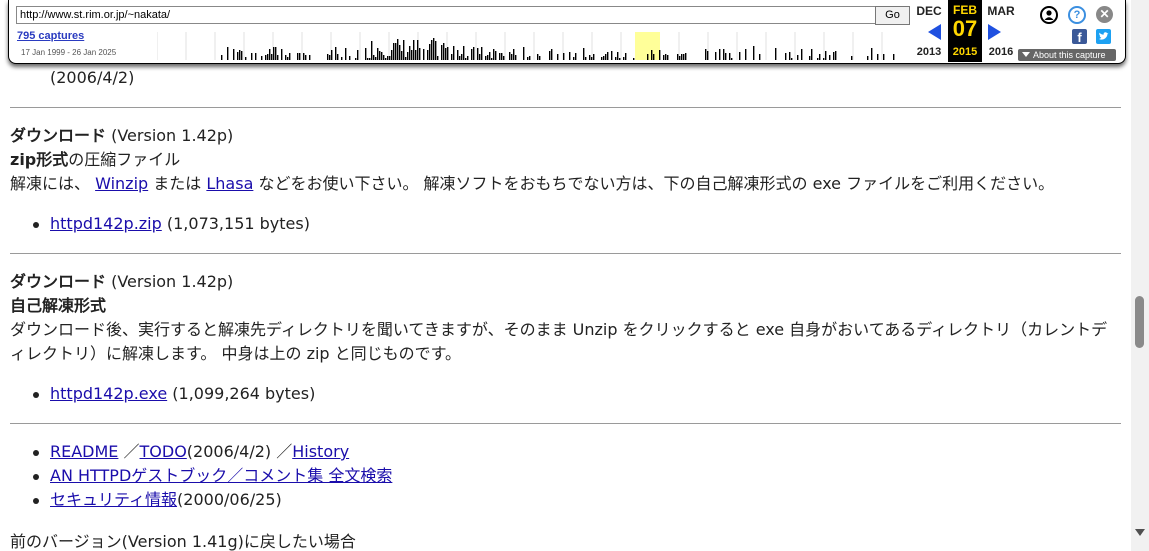  Describe the element at coordinates (1001, 52) in the screenshot. I see `next-year: 2016` at that location.